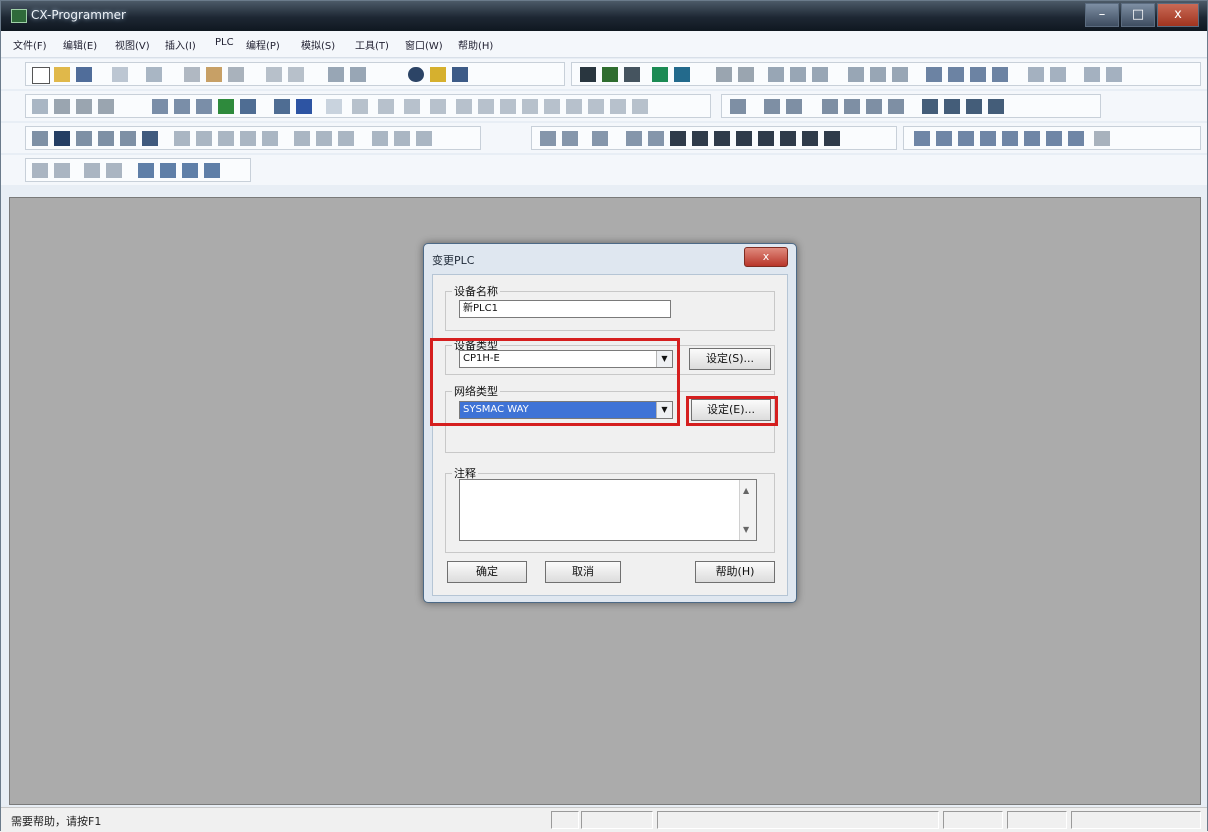 This screenshot has height=832, width=1208. What do you see at coordinates (226, 138) in the screenshot?
I see `section-c-icon` at bounding box center [226, 138].